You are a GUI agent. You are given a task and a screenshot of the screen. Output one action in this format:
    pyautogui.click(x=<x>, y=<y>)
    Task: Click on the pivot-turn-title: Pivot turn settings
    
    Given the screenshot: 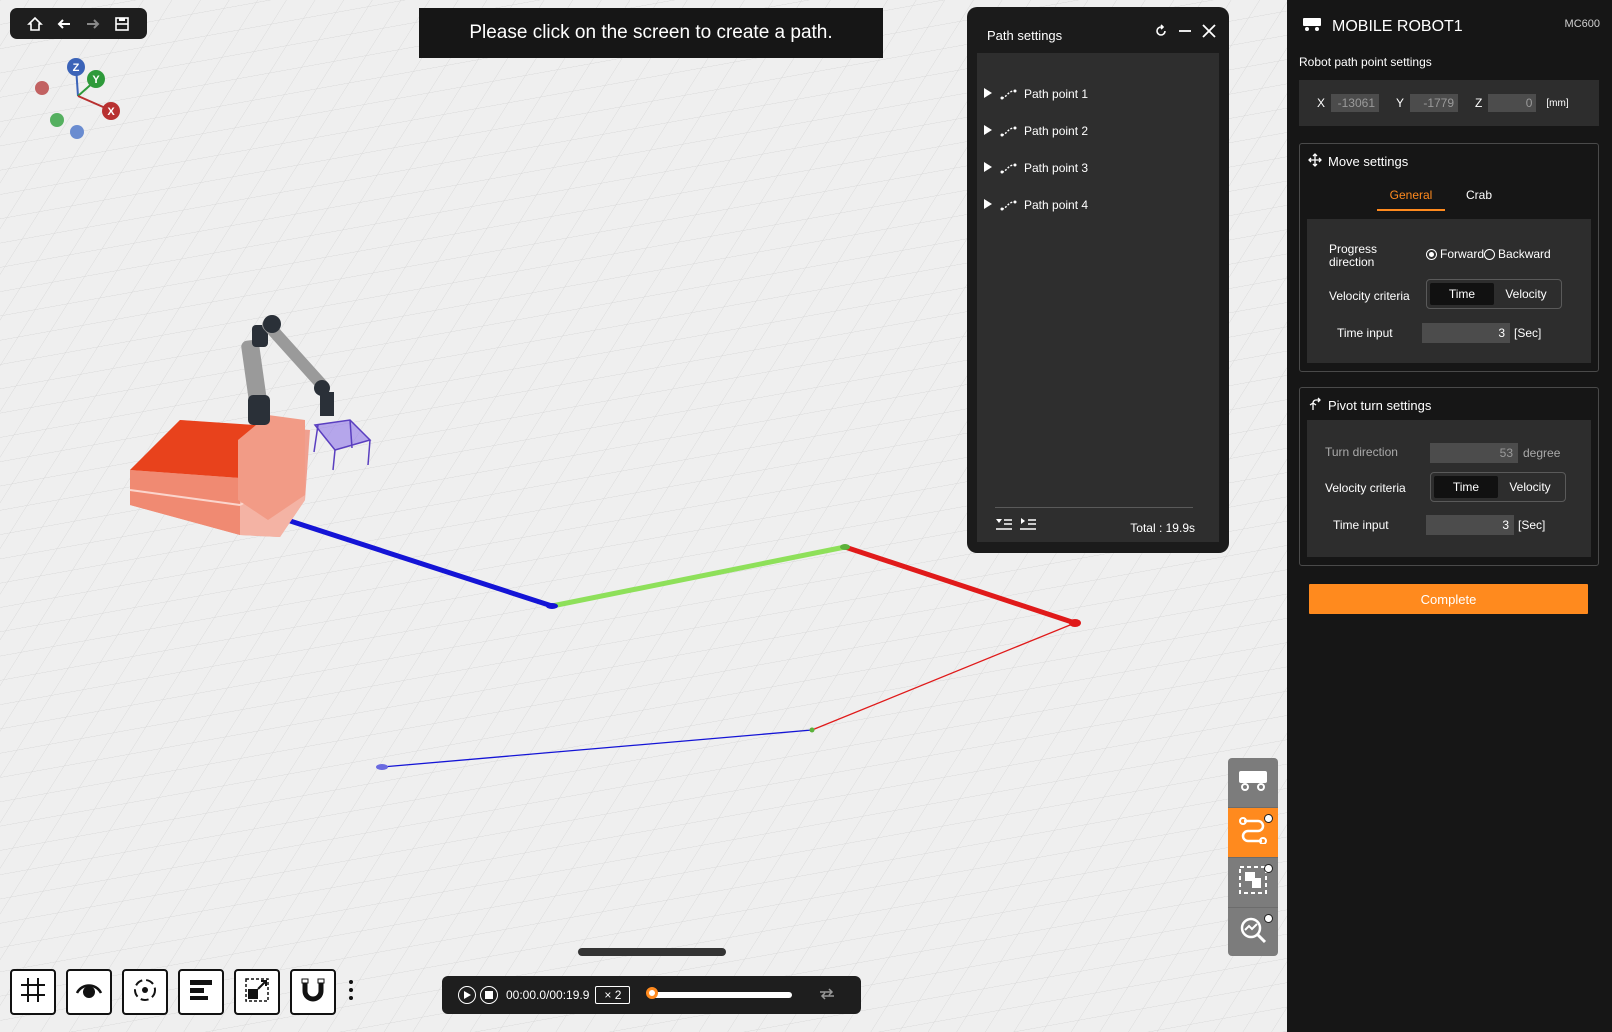 What is the action you would take?
    pyautogui.click(x=1380, y=405)
    